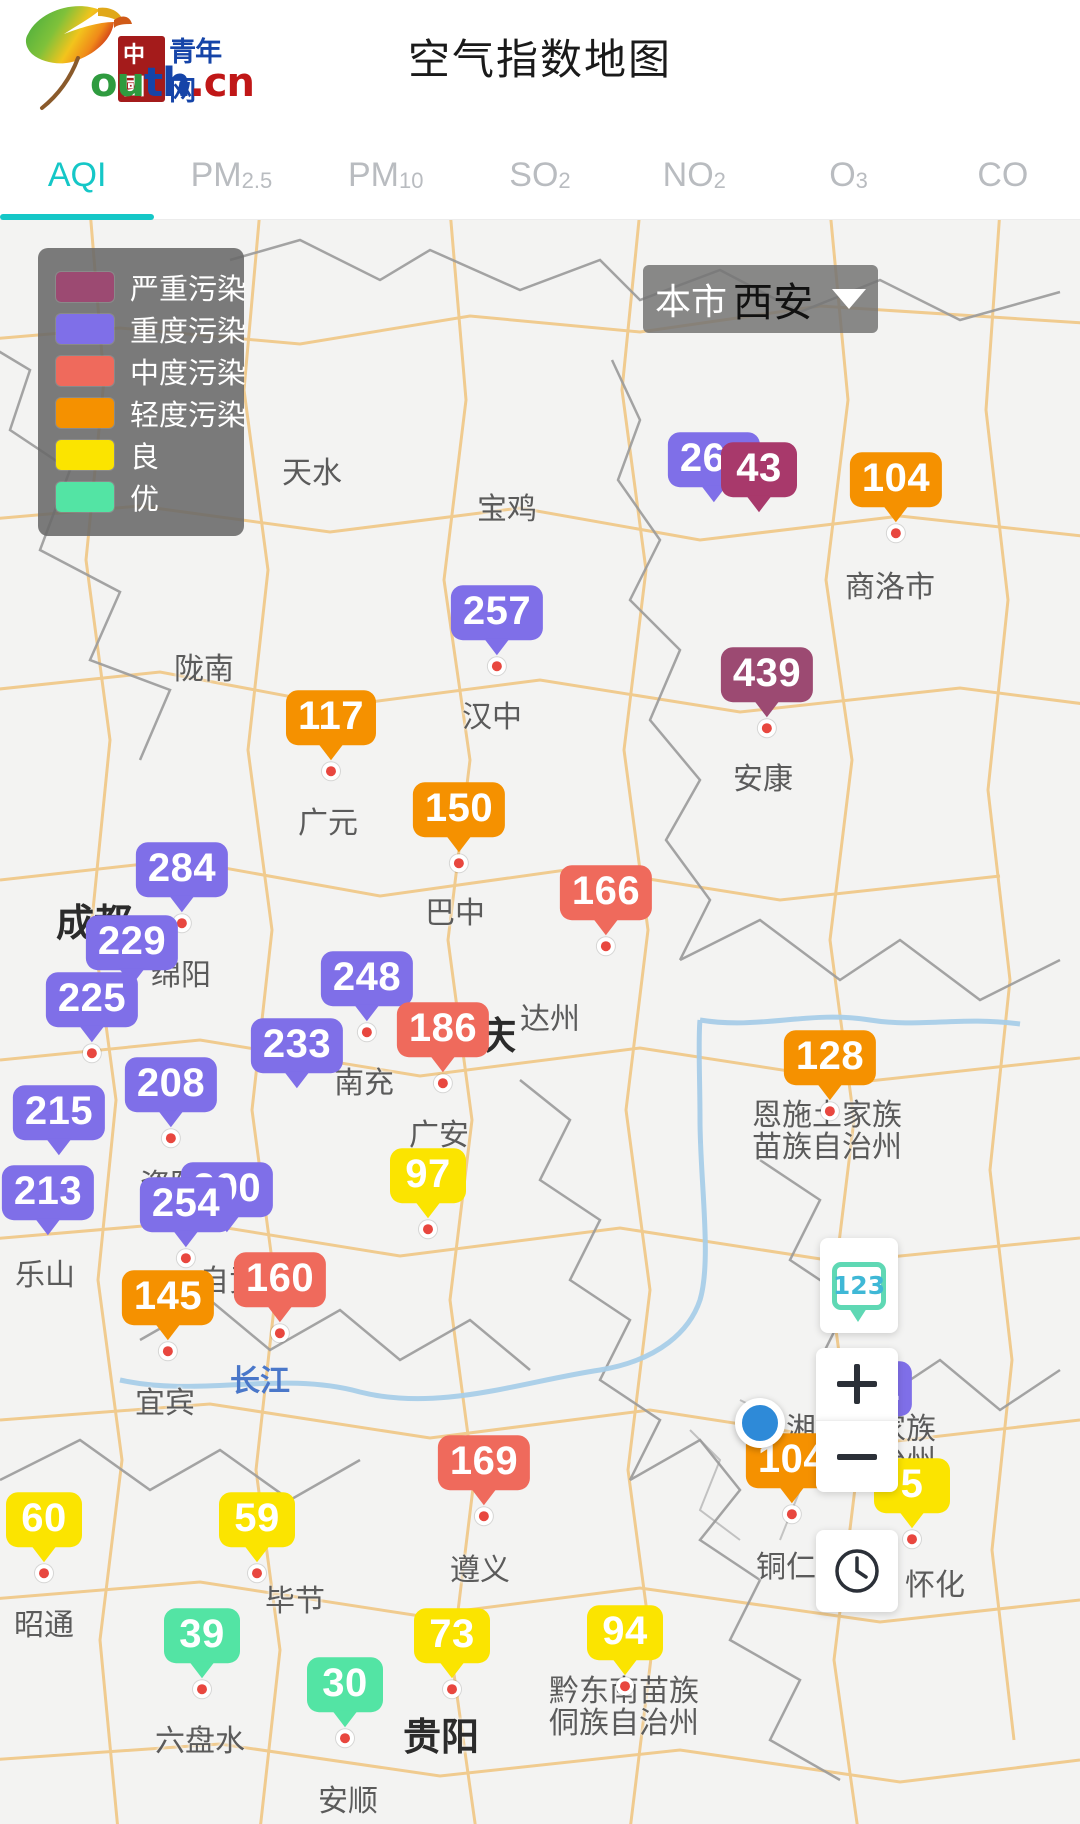 This screenshot has height=1824, width=1080. I want to click on aqi-marker-value: 169, so click(484, 1462).